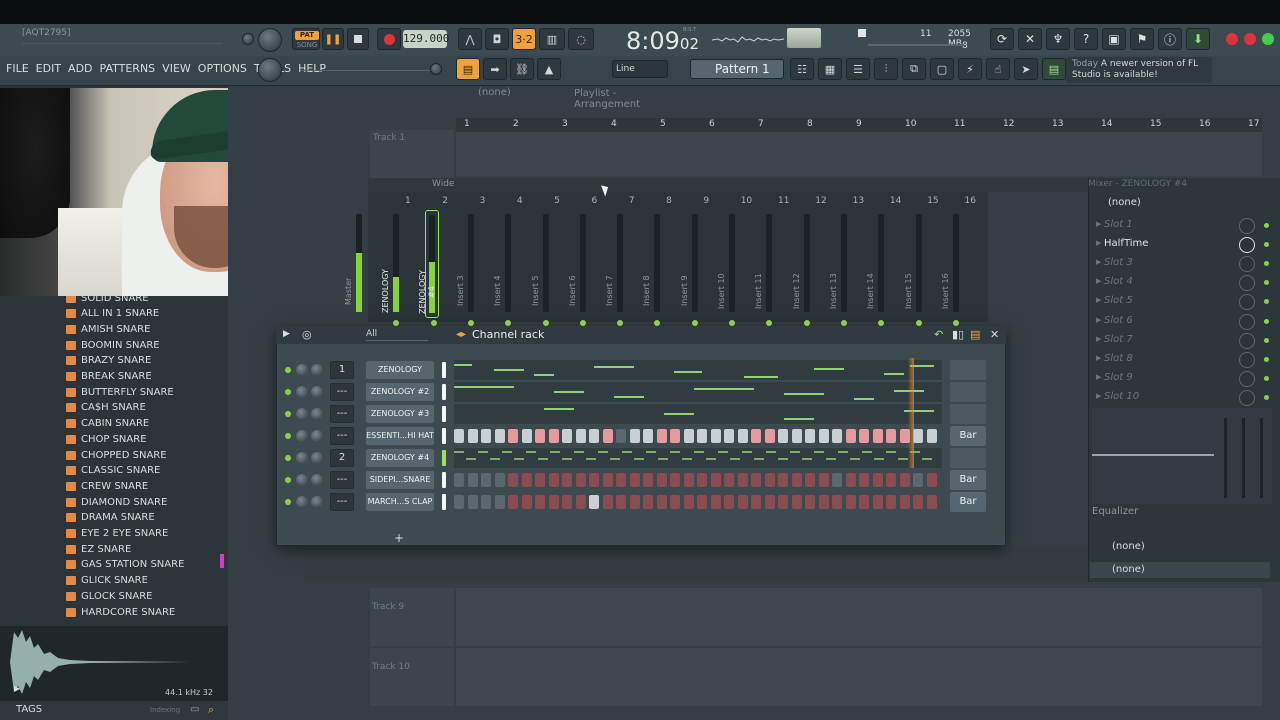 This screenshot has height=720, width=1280. What do you see at coordinates (843, 323) in the screenshot?
I see `mixer-send-dot` at bounding box center [843, 323].